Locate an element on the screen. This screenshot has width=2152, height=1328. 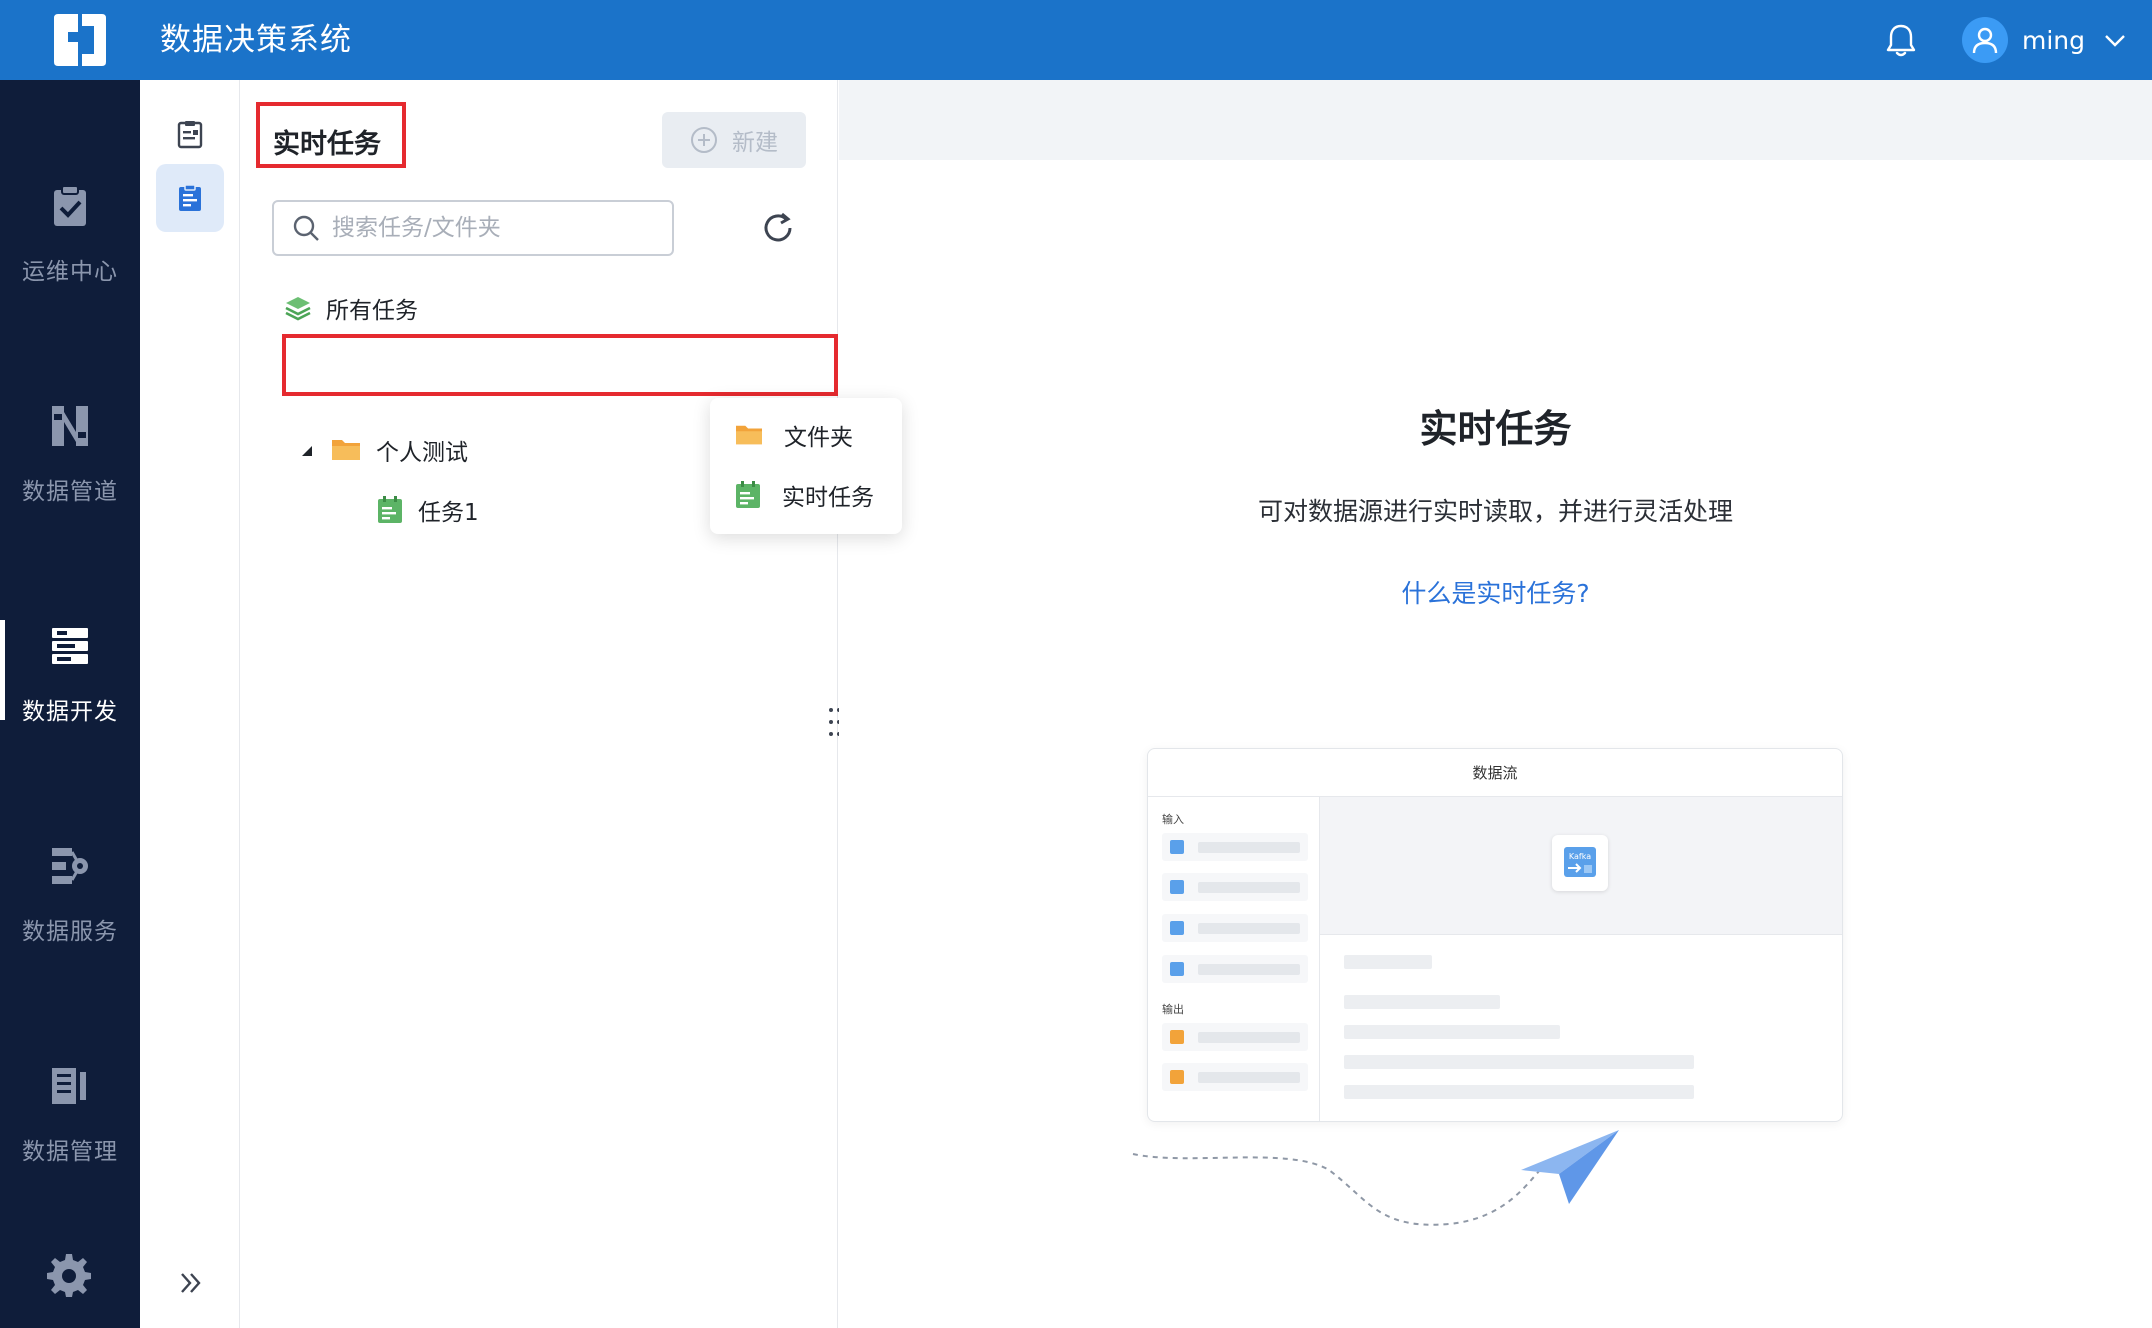
avatar is located at coordinates (1985, 40).